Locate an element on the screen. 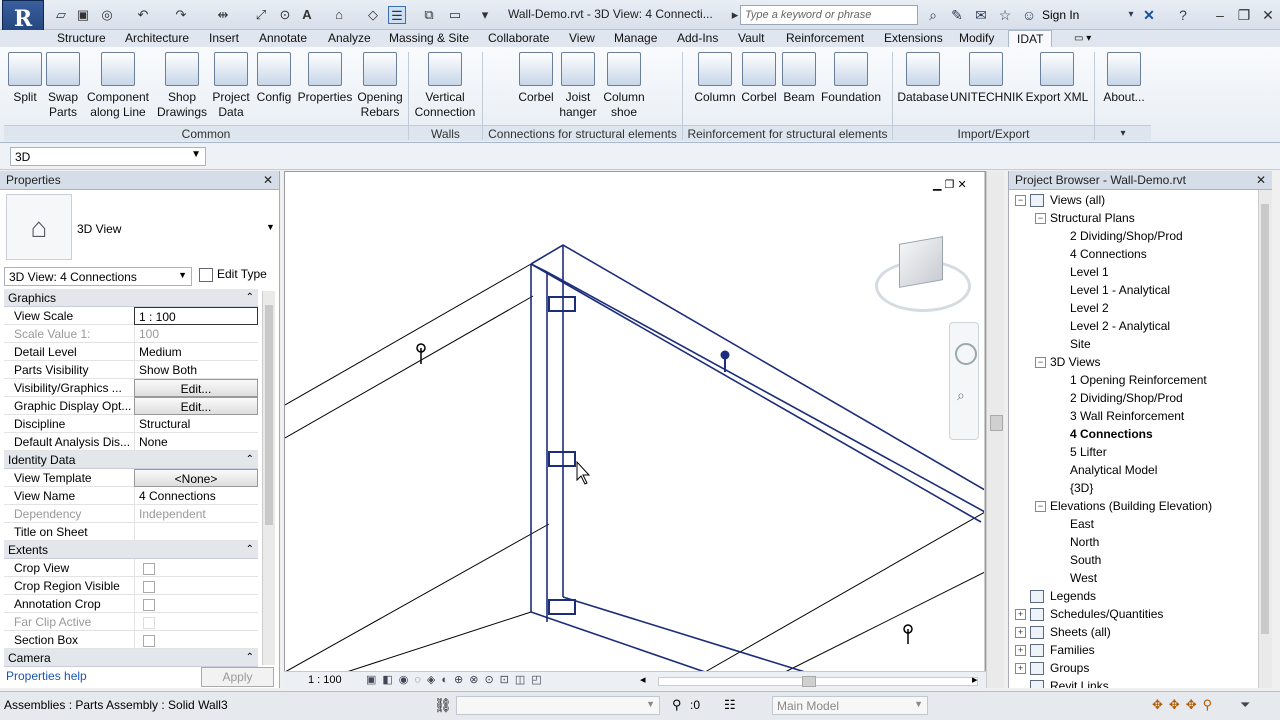  steering-wheel-icon is located at coordinates (966, 354).